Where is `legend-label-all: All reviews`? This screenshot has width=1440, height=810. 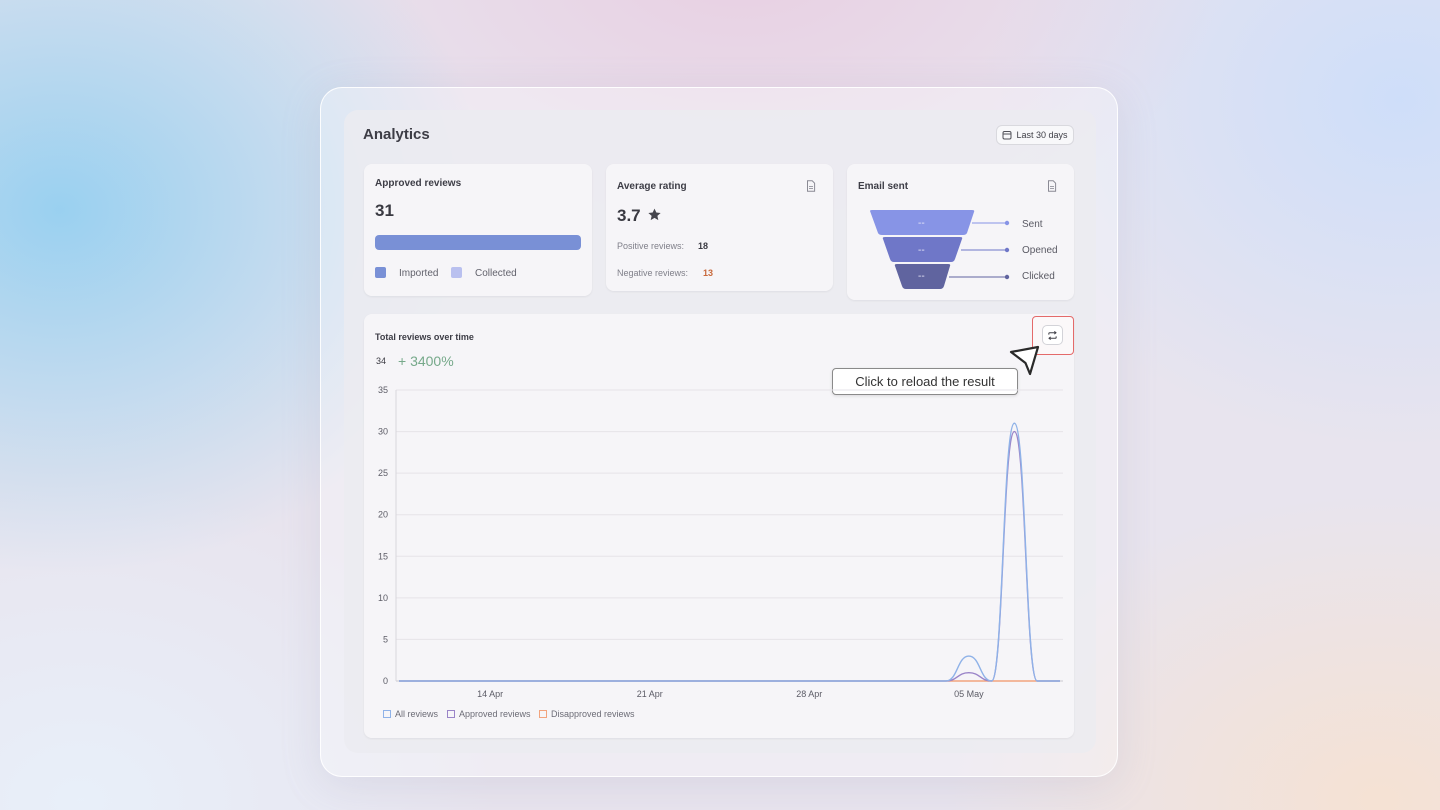
legend-label-all: All reviews is located at coordinates (417, 714).